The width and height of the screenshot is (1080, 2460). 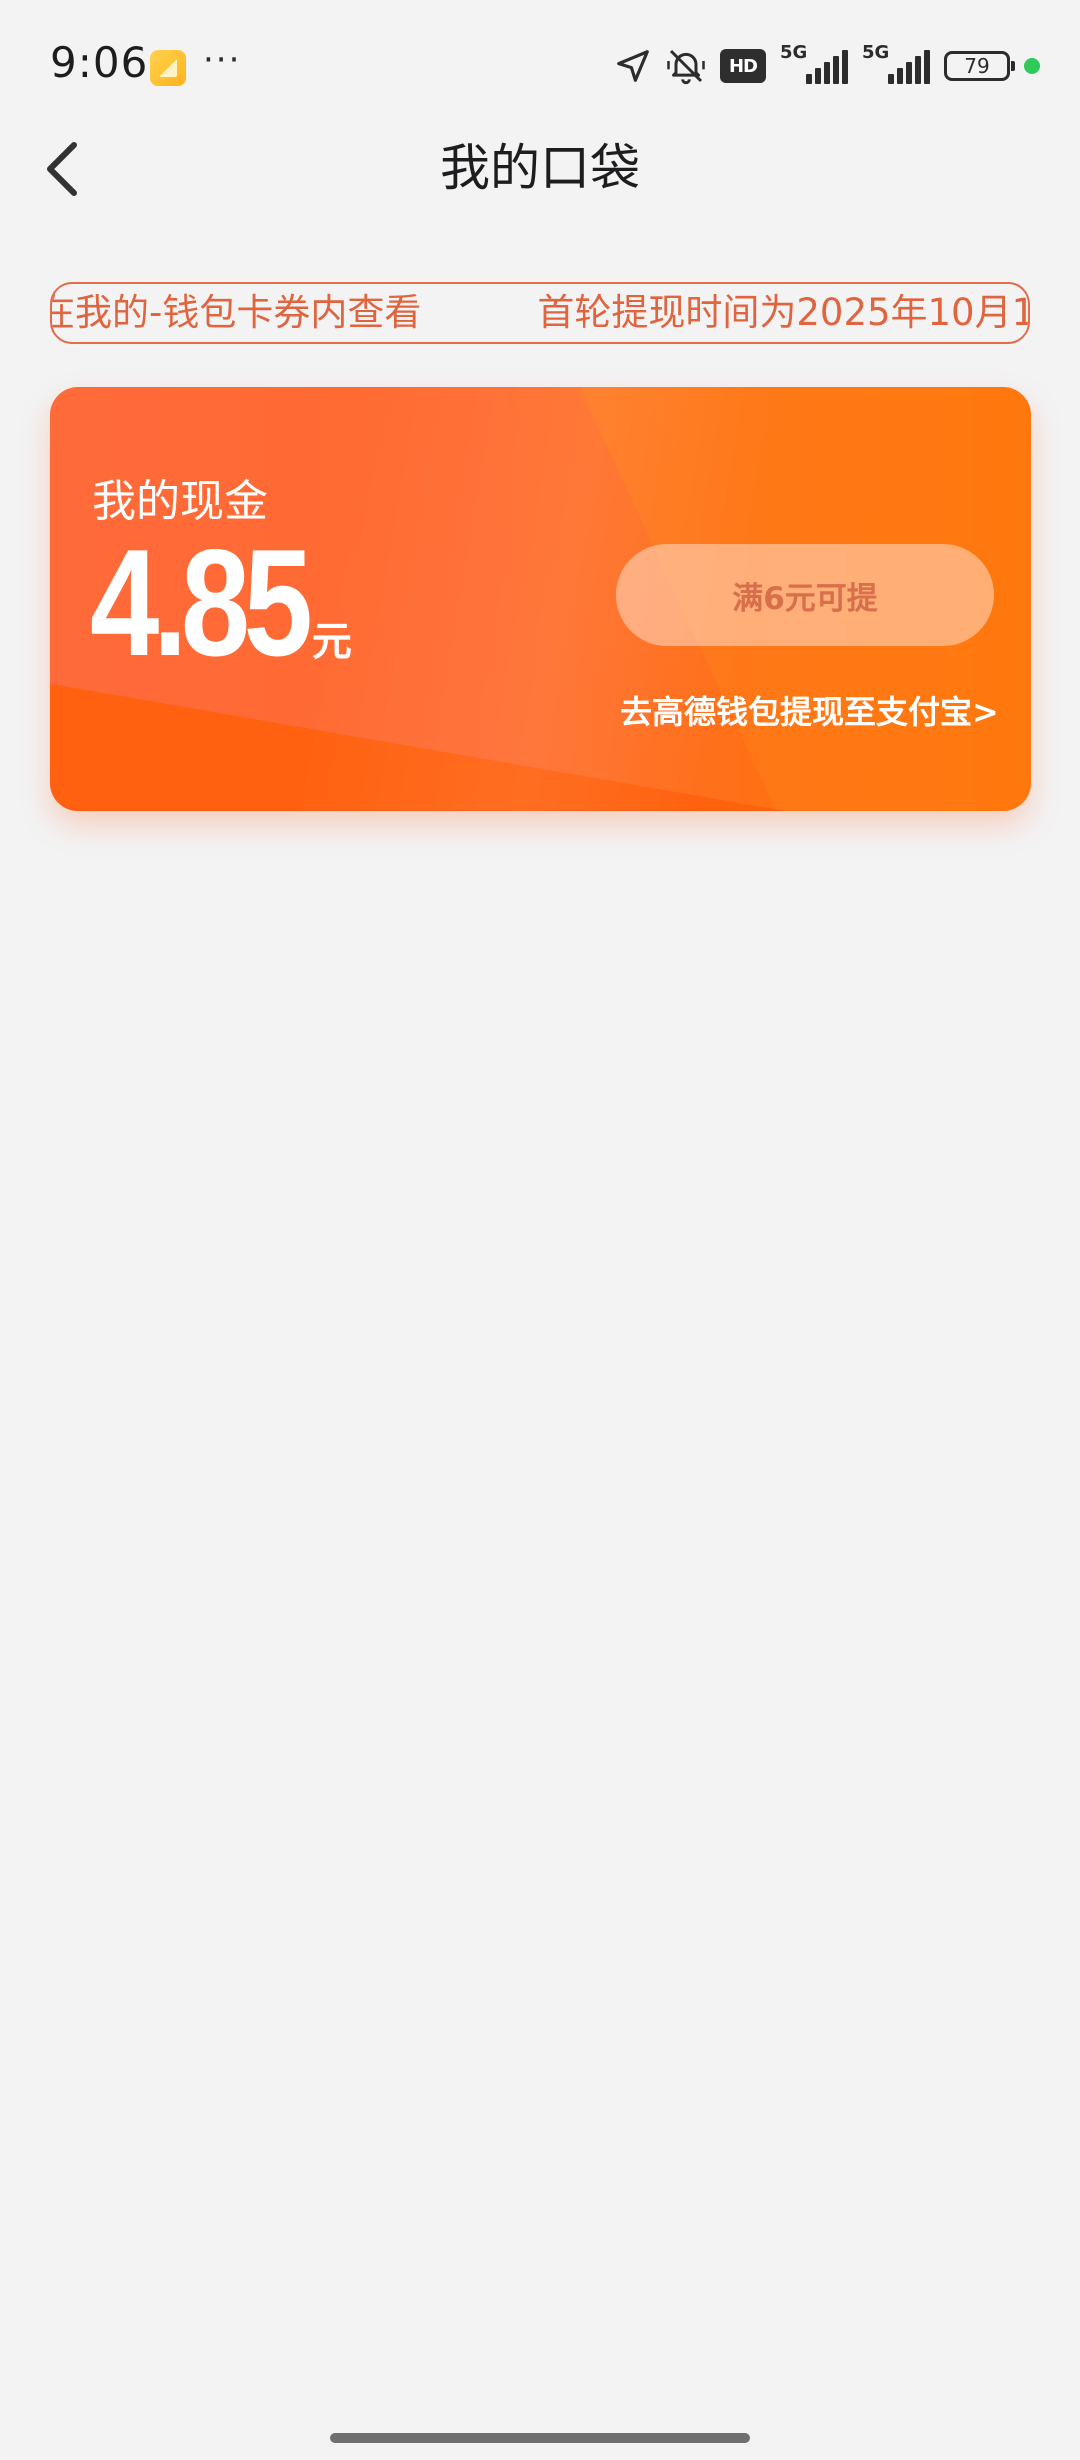 I want to click on status-time: 9:06, so click(x=99, y=62).